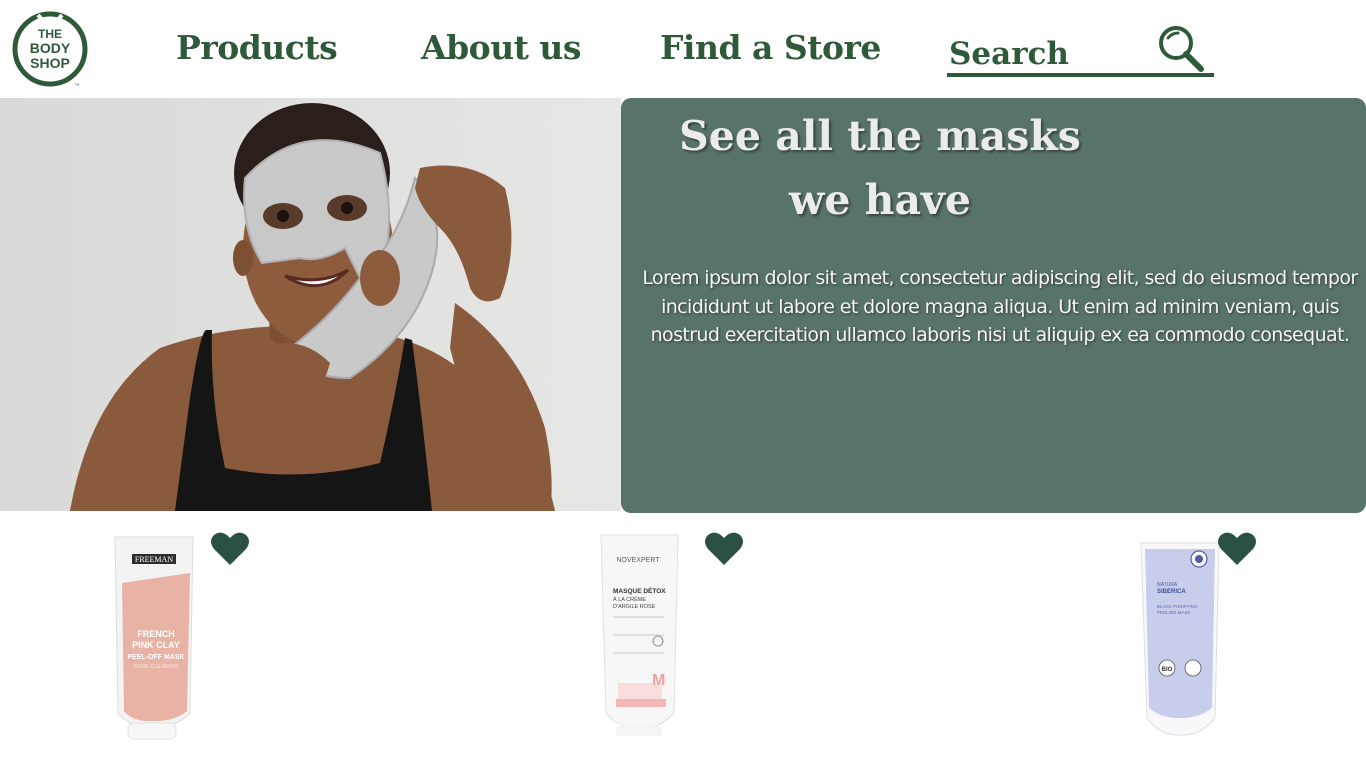 The height and width of the screenshot is (768, 1366). I want to click on logo-text-body: BODY, so click(50, 48).